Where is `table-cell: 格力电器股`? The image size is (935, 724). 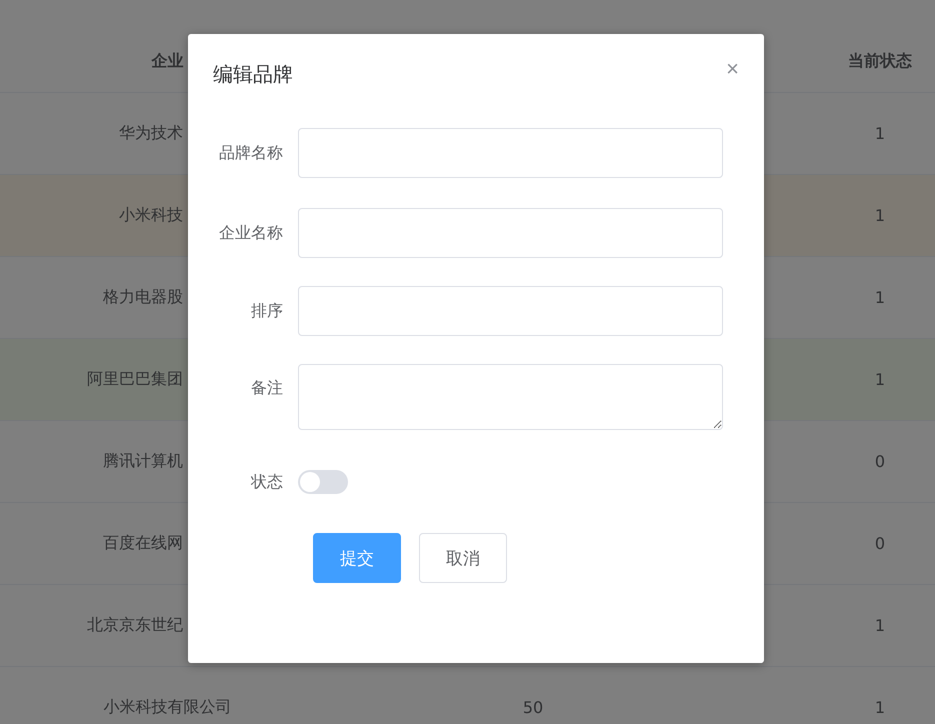
table-cell: 格力电器股 is located at coordinates (143, 296).